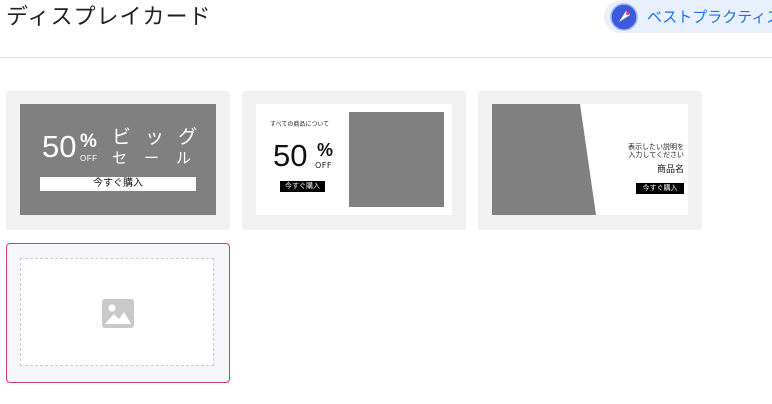 The width and height of the screenshot is (772, 404). I want to click on headline-text: ビッグ, so click(162, 137).